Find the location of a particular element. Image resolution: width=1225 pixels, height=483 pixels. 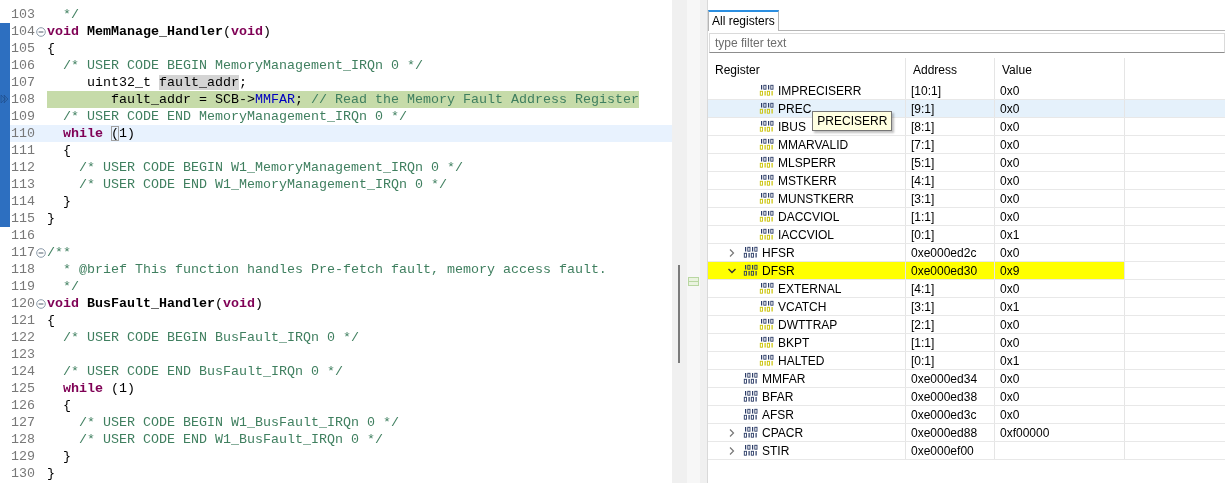

register-row: BKPT [1:1] 0x0 is located at coordinates (966, 343).